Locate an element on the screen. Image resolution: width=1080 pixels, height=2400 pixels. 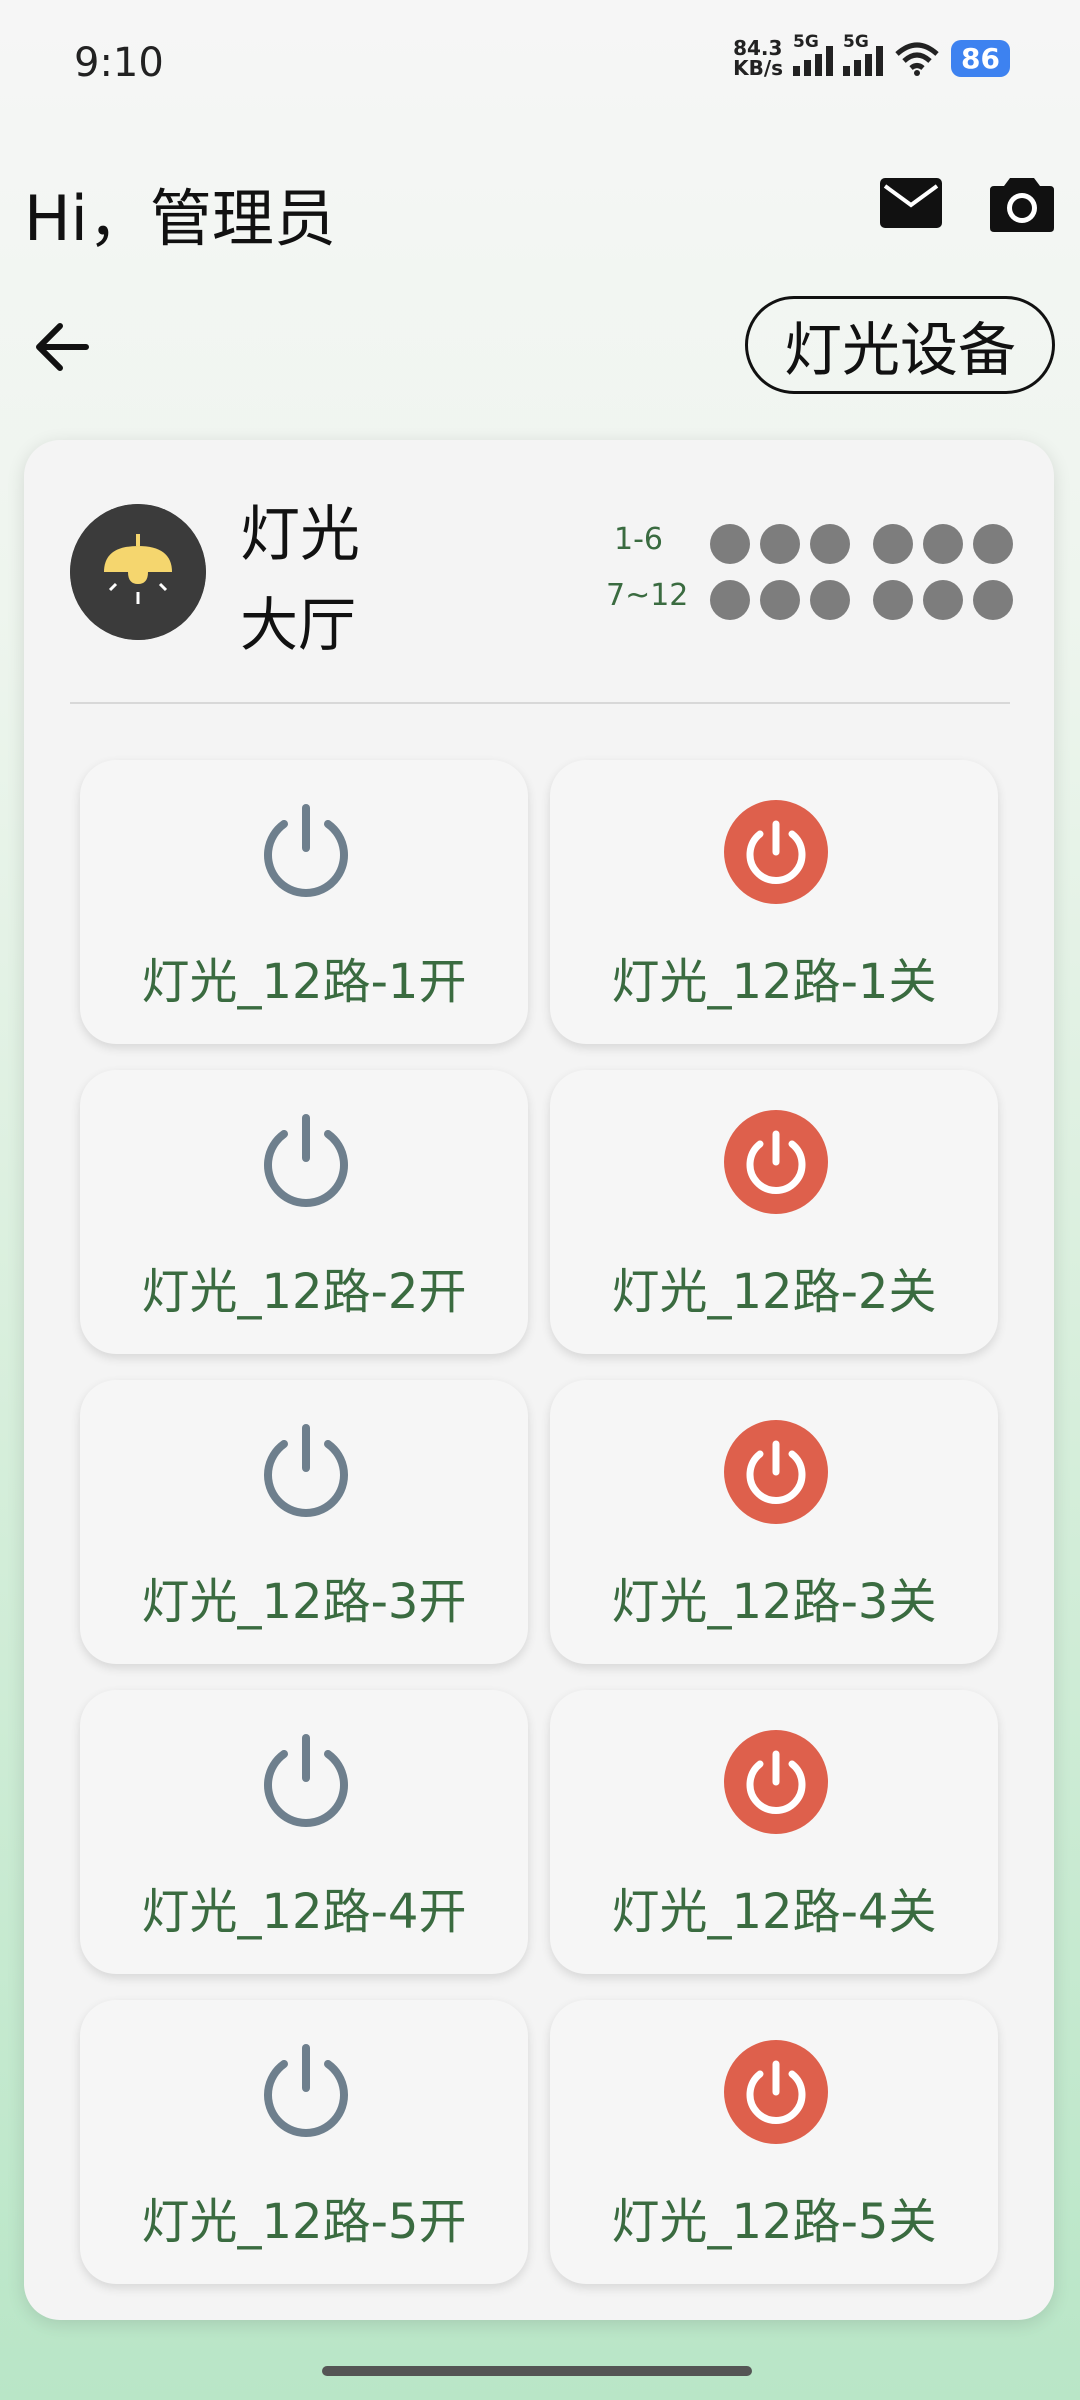
switch-label: 灯光_12路-4开 is located at coordinates (304, 1912).